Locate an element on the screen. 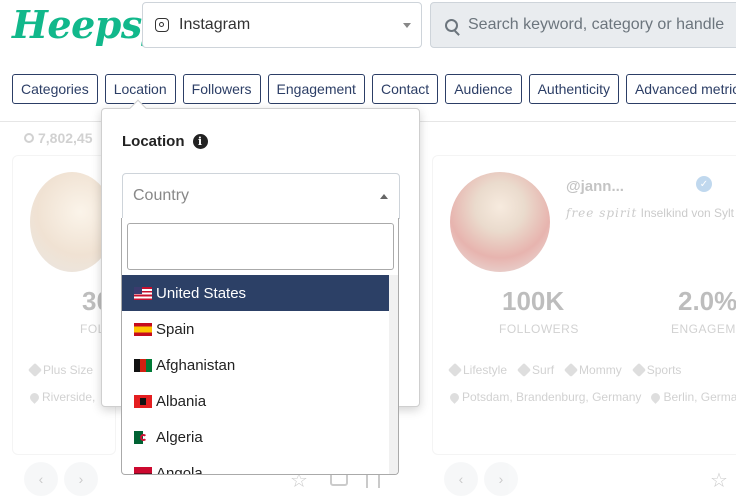  country-option-united-states: United States is located at coordinates (256, 293).